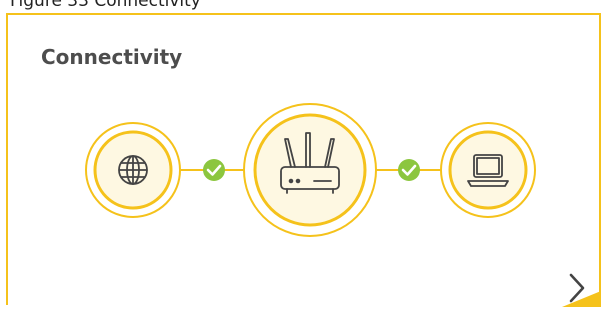  I want to click on router-node, so click(310, 170).